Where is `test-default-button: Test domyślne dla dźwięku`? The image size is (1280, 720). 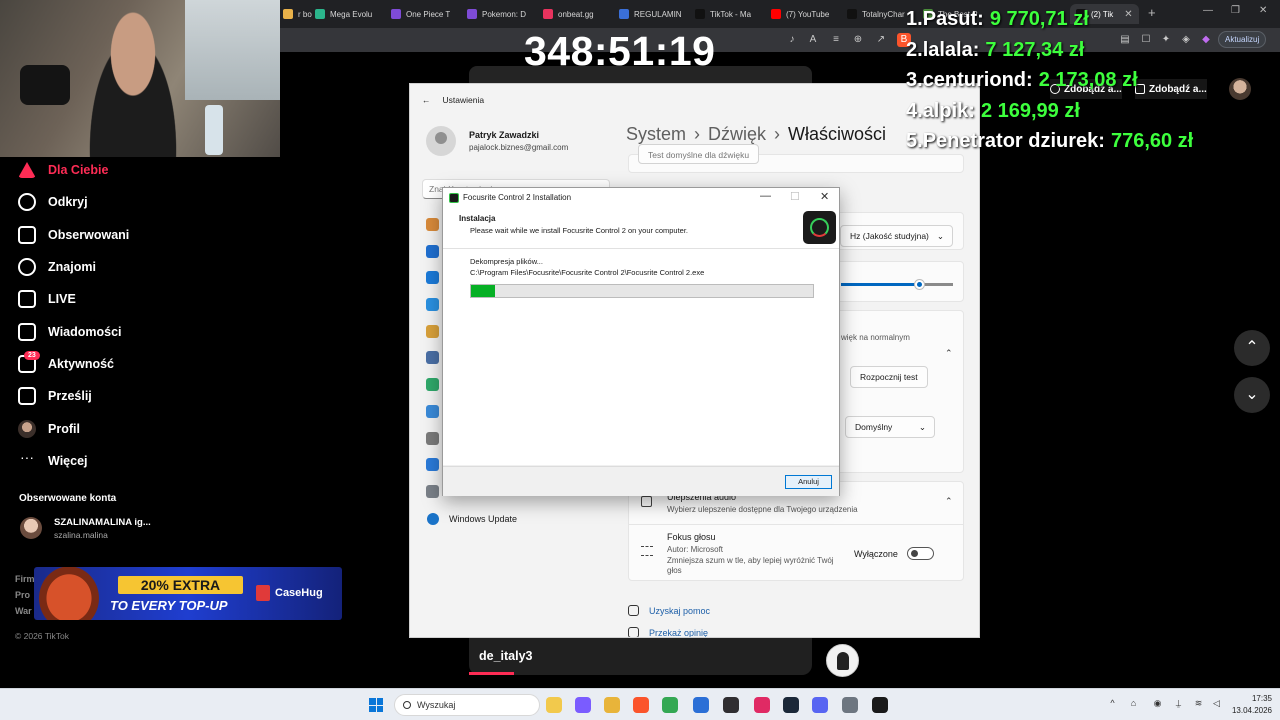
test-default-button: Test domyślne dla dźwięku is located at coordinates (699, 154).